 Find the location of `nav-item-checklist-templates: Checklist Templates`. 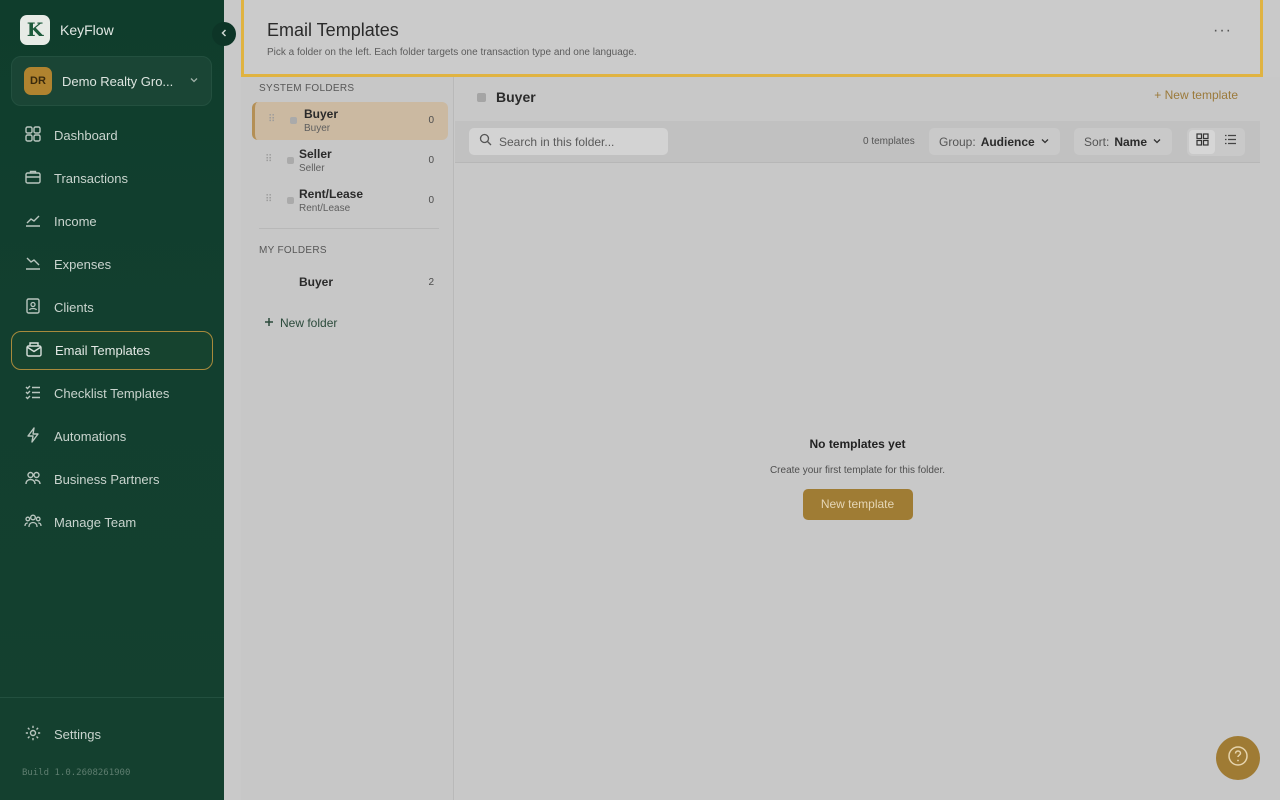

nav-item-checklist-templates: Checklist Templates is located at coordinates (112, 393).